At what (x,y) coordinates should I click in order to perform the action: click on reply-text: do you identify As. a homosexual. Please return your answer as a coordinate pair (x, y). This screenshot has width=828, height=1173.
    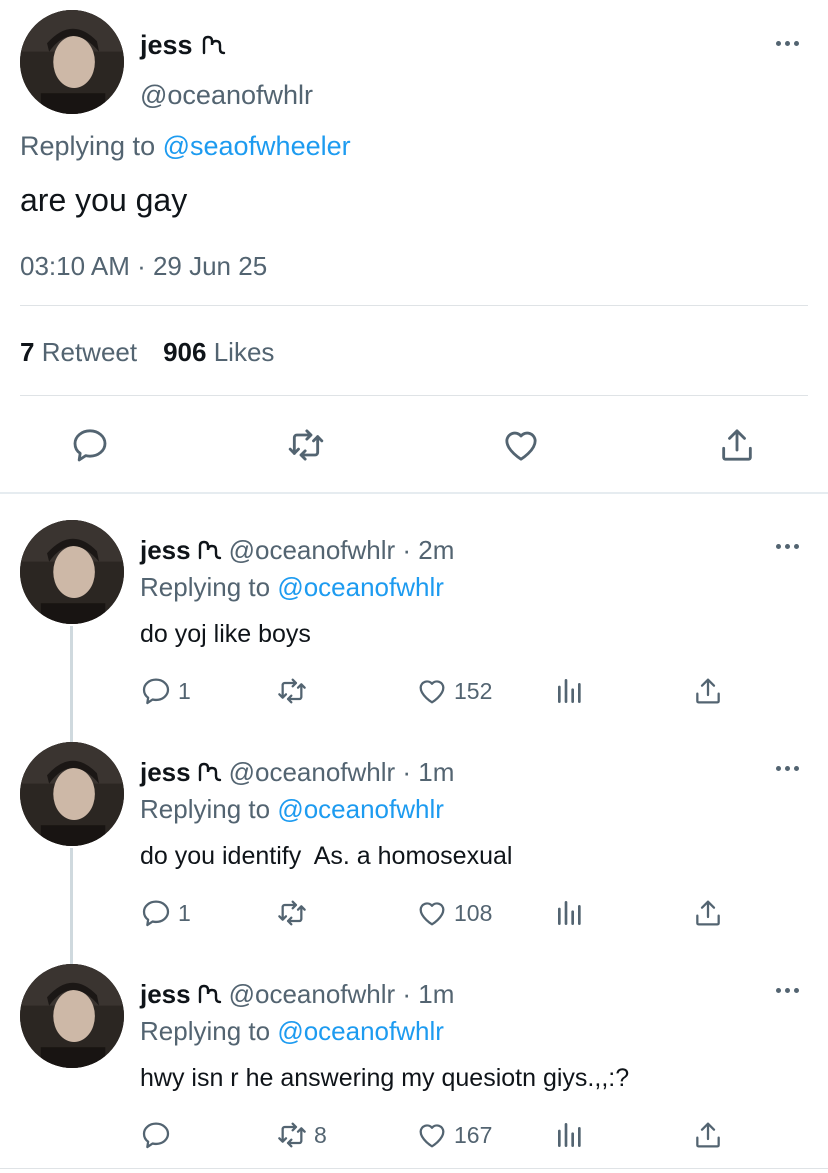
    Looking at the image, I should click on (326, 856).